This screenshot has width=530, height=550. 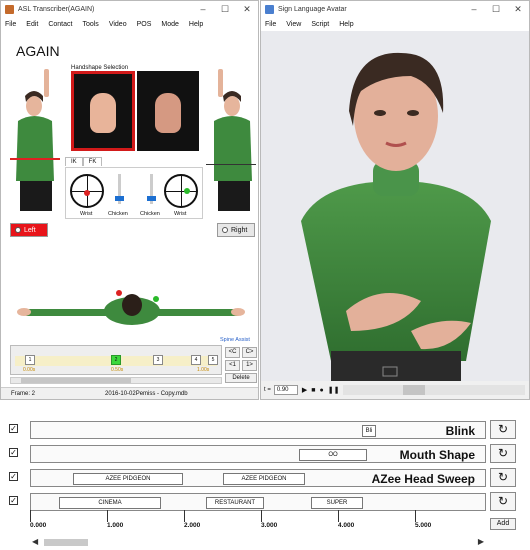 I want to click on playback-scrollbar, so click(x=434, y=390).